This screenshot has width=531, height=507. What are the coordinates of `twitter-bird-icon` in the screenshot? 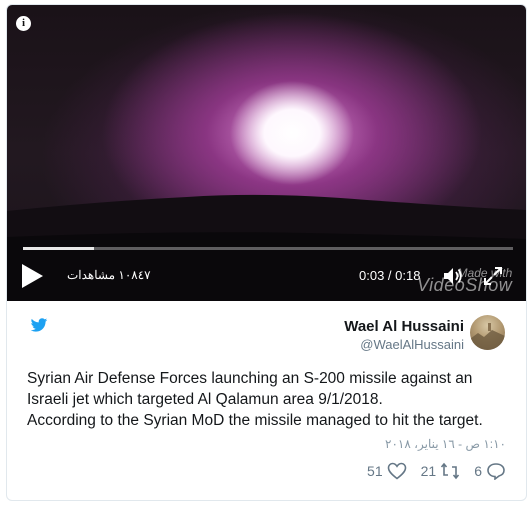 It's located at (39, 325).